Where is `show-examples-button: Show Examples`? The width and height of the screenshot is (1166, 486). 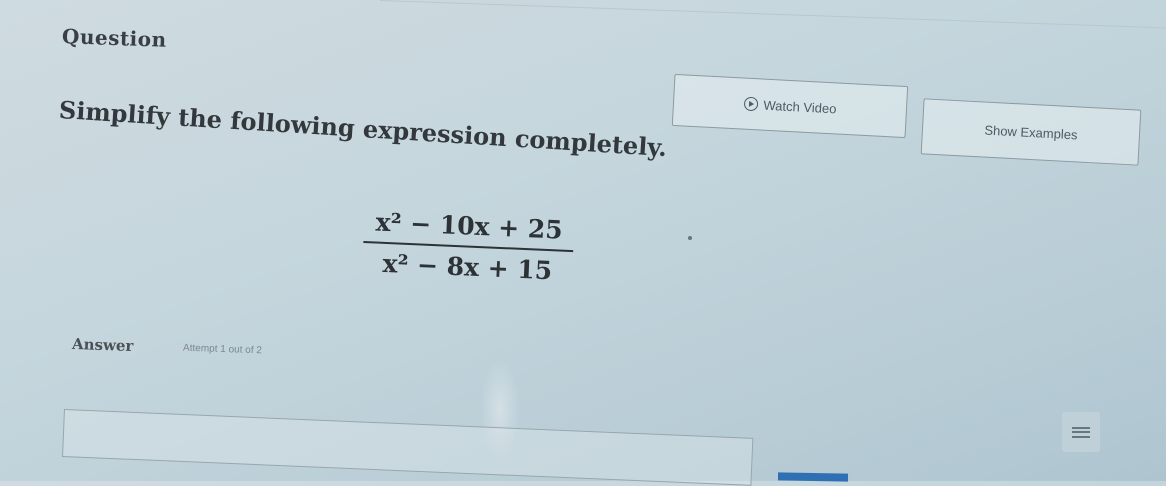 show-examples-button: Show Examples is located at coordinates (1031, 132).